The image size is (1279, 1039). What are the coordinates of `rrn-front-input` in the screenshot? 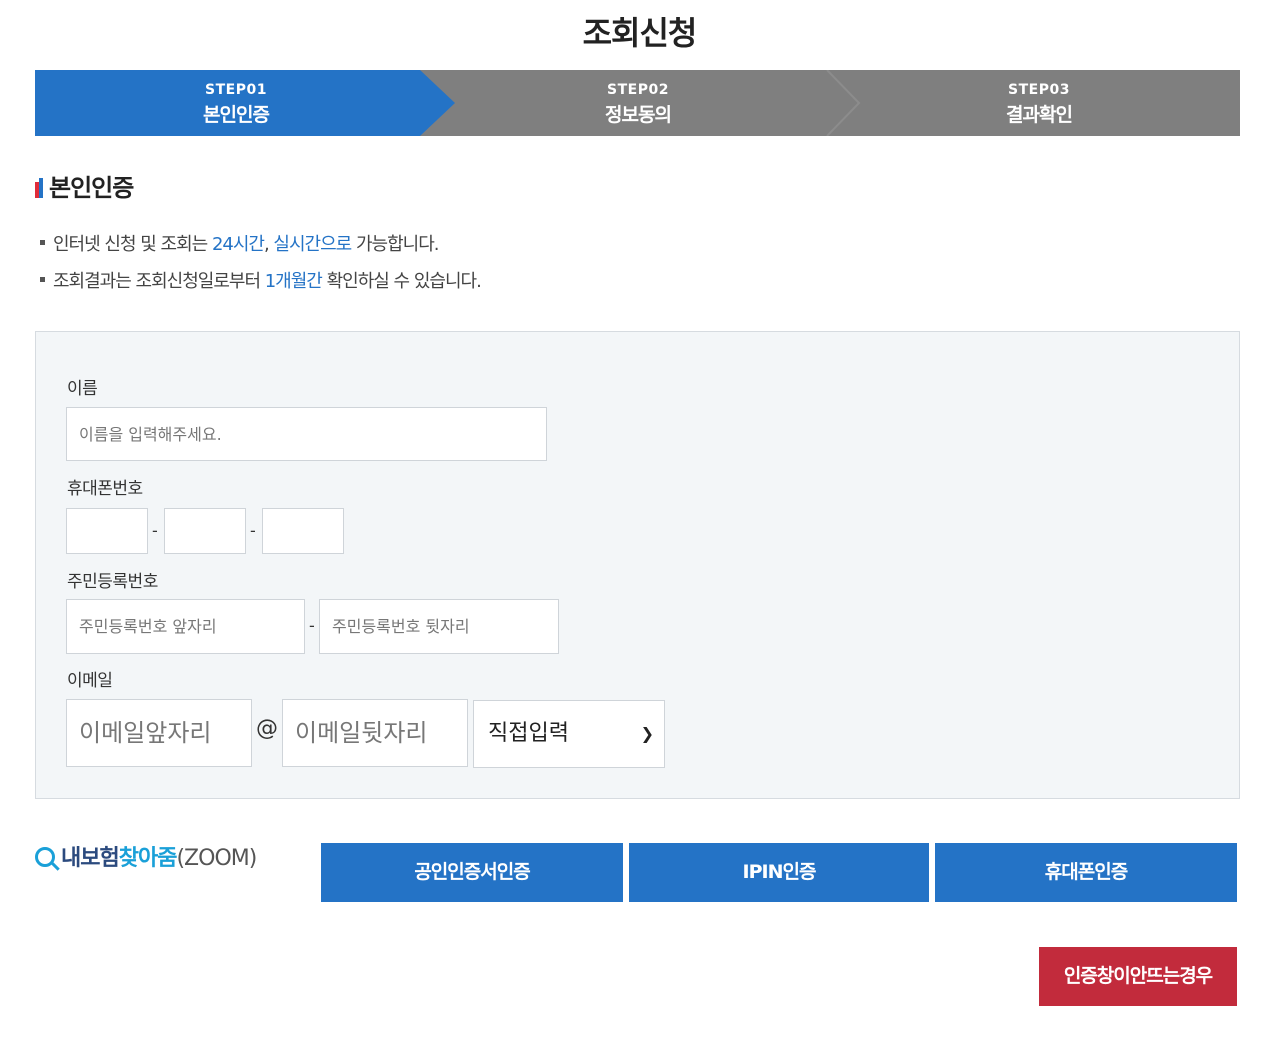 It's located at (185, 626).